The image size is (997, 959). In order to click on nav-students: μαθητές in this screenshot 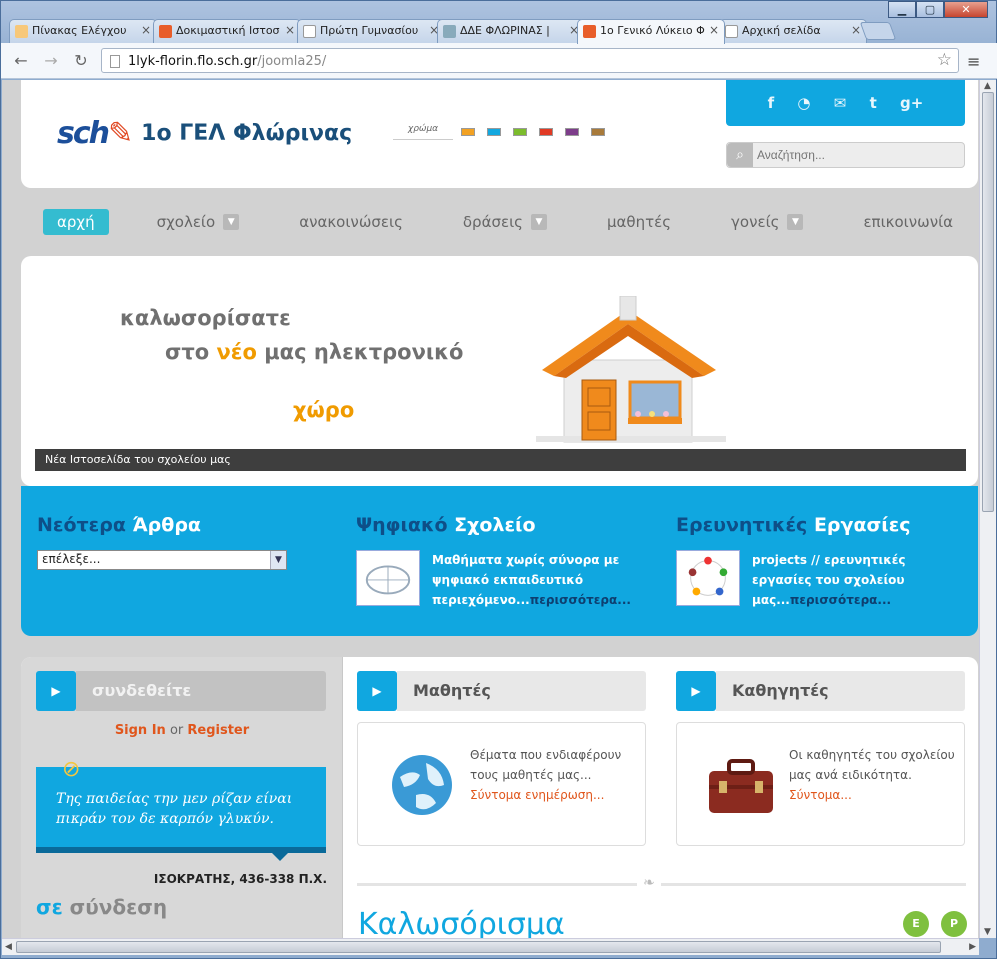, I will do `click(639, 222)`.